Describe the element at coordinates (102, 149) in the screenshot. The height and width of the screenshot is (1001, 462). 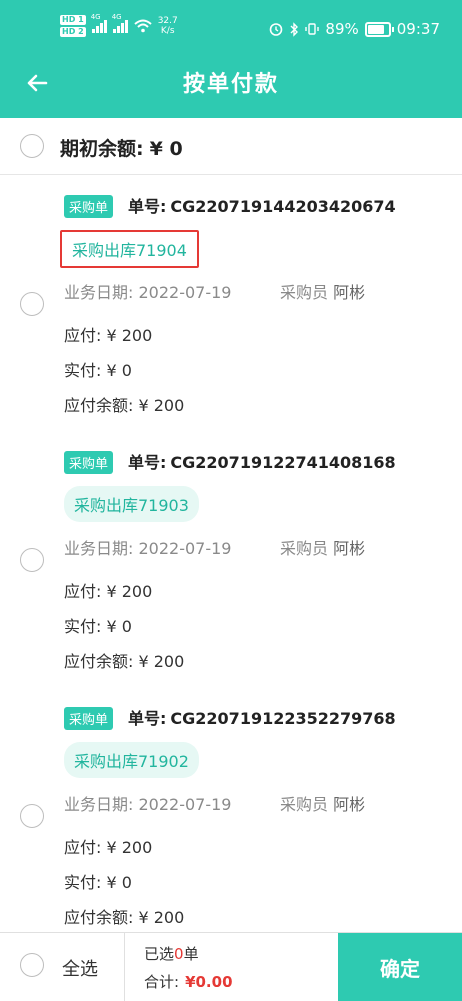
I see `opening-balance-label: 期初余额:` at that location.